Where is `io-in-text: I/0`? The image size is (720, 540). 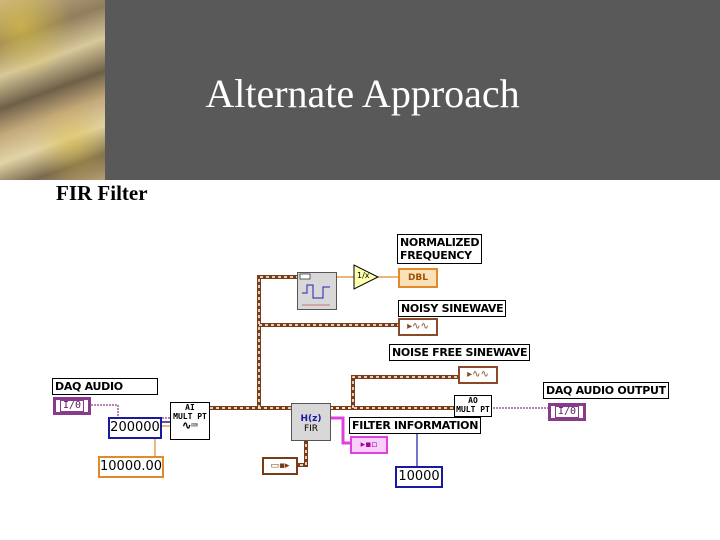
io-in-text: I/0 is located at coordinates (72, 406).